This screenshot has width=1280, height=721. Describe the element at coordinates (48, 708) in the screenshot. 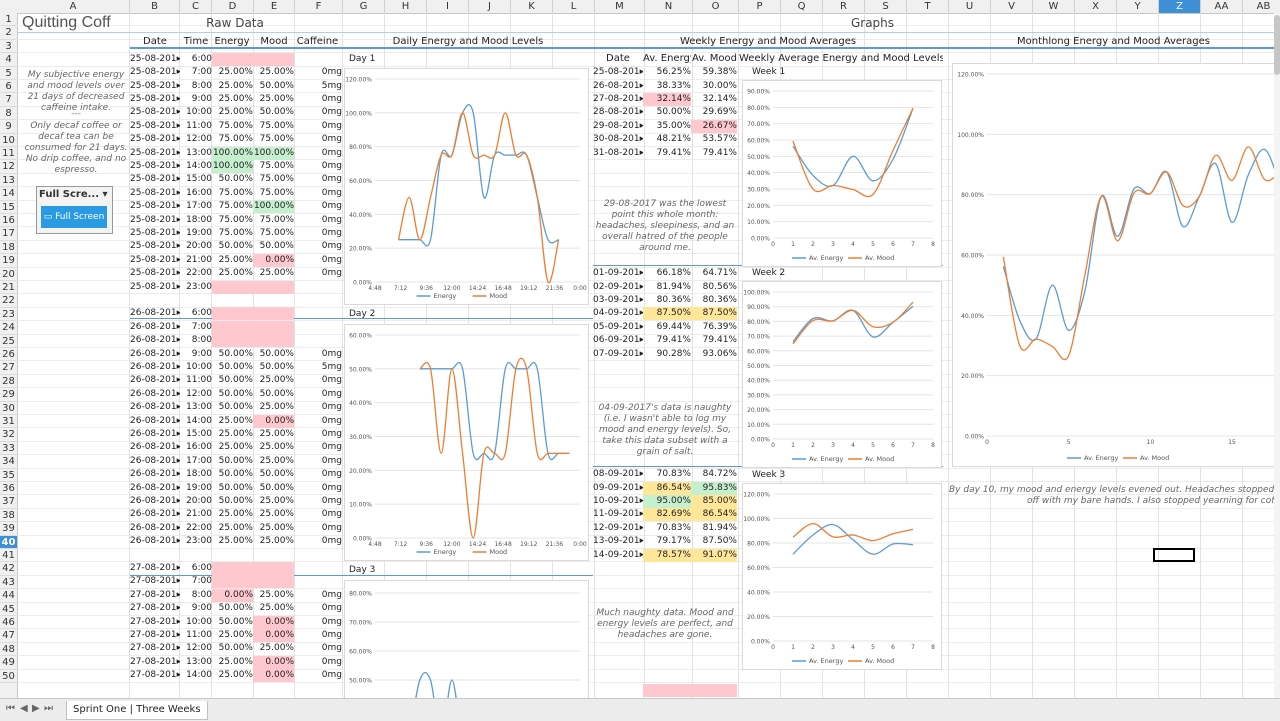

I see `last-sheet-icon: ⏭` at that location.